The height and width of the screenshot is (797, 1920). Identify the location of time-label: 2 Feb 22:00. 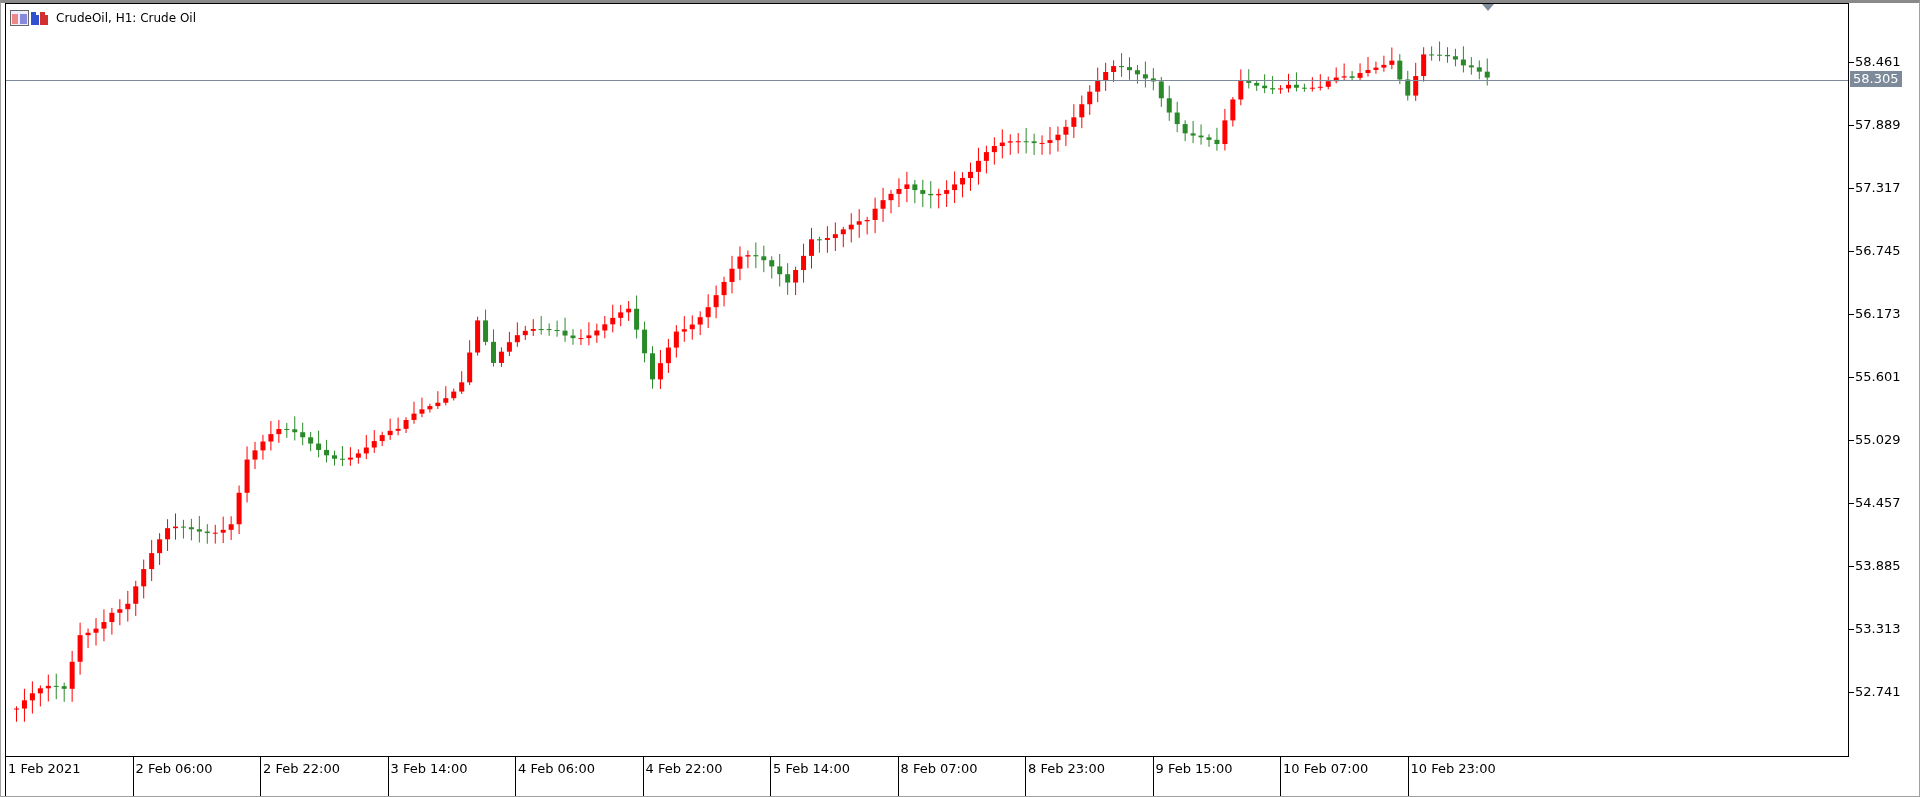
(324, 776).